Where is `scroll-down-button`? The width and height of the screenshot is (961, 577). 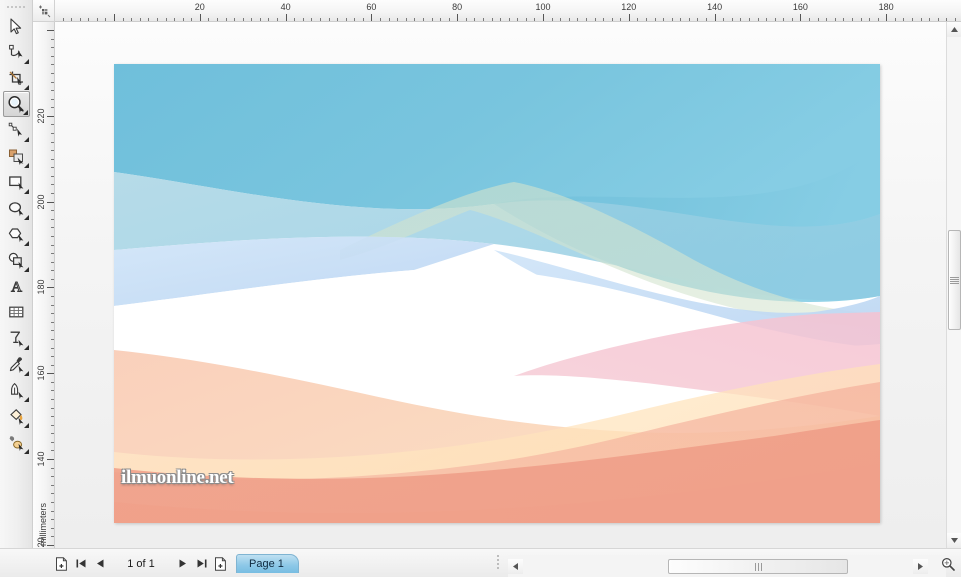 scroll-down-button is located at coordinates (954, 540).